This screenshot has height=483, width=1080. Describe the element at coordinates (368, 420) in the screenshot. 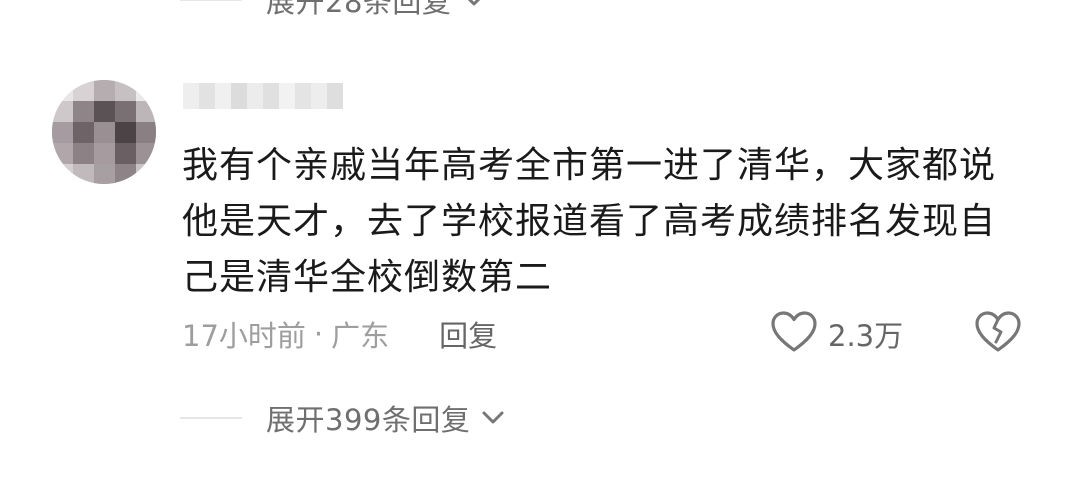

I see `expand-replies-label: 展开399条回复` at that location.